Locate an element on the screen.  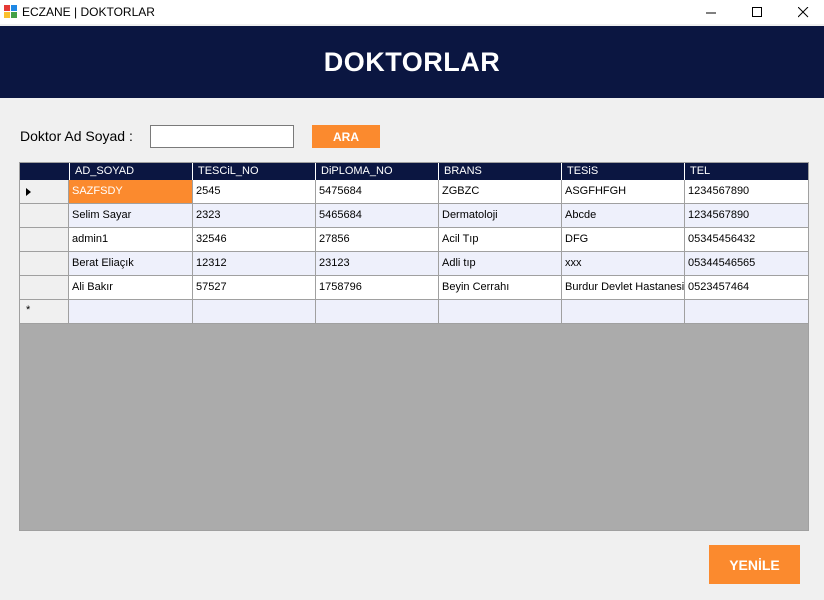
table-cell: Dermatoloji is located at coordinates (500, 216).